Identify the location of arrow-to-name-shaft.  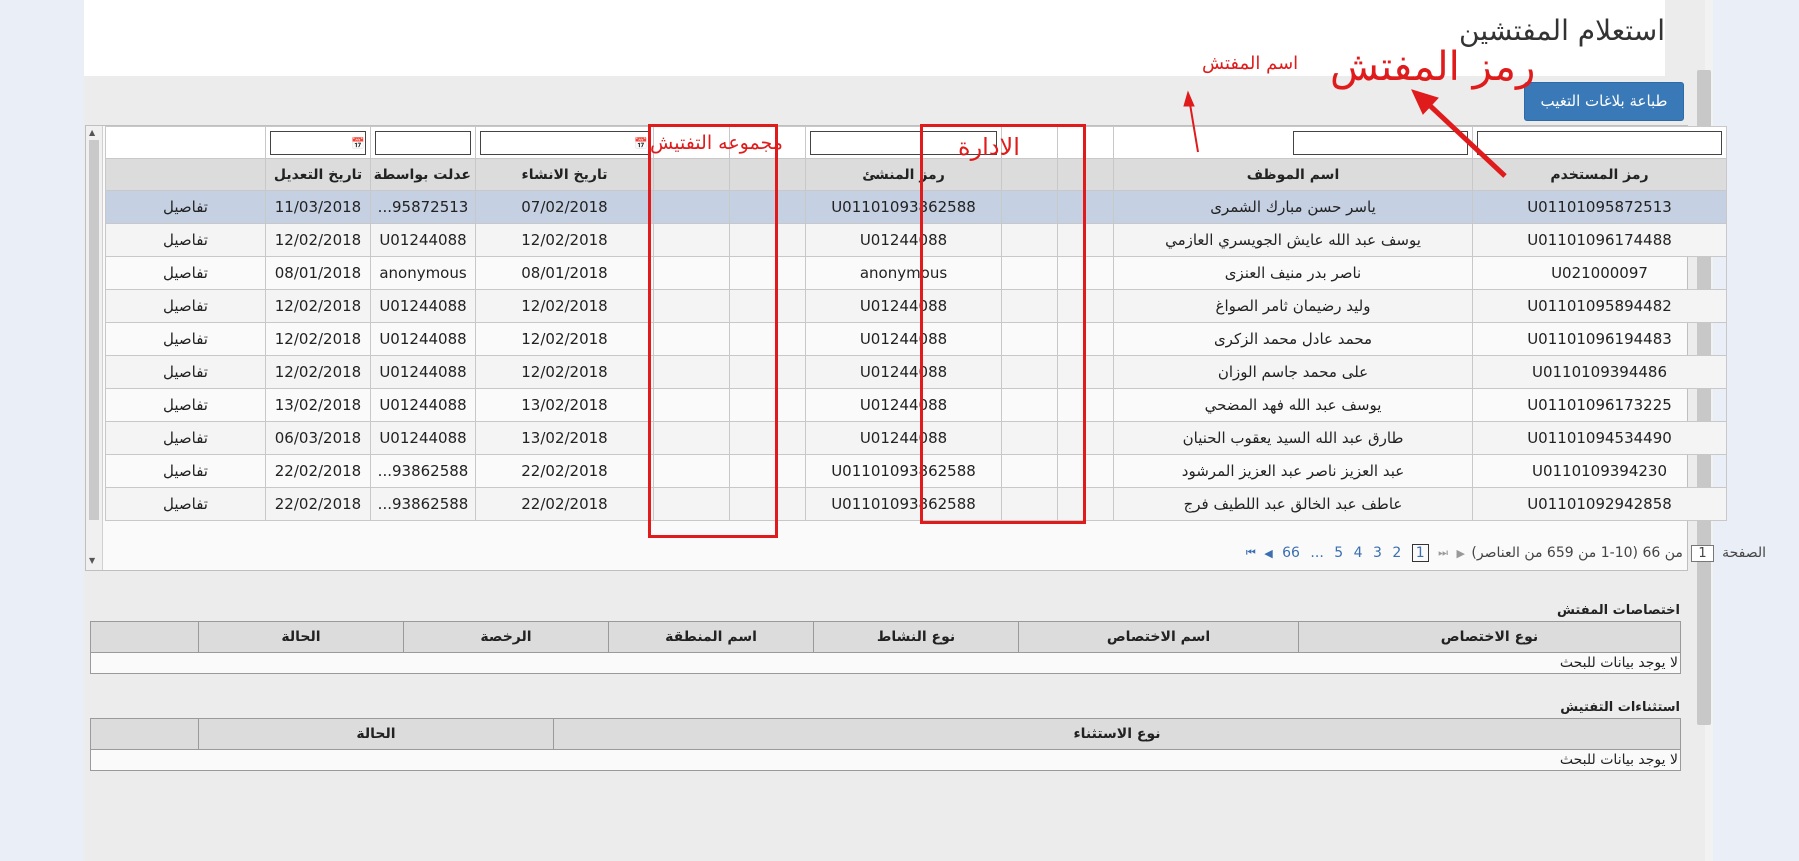
(1194, 128).